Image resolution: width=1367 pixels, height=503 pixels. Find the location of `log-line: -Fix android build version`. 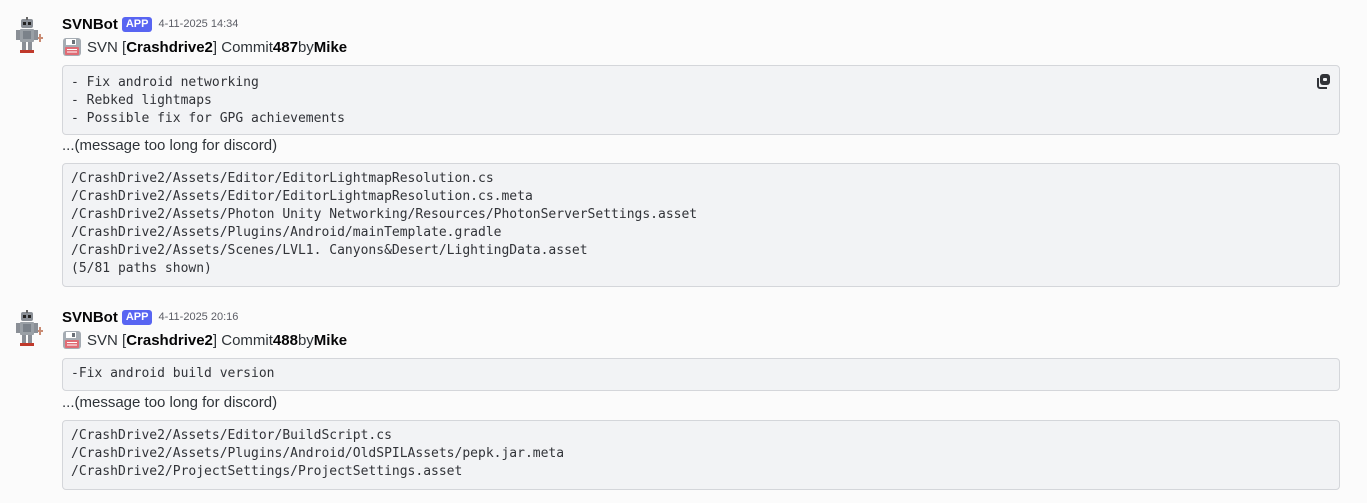

log-line: -Fix android build version is located at coordinates (173, 373).